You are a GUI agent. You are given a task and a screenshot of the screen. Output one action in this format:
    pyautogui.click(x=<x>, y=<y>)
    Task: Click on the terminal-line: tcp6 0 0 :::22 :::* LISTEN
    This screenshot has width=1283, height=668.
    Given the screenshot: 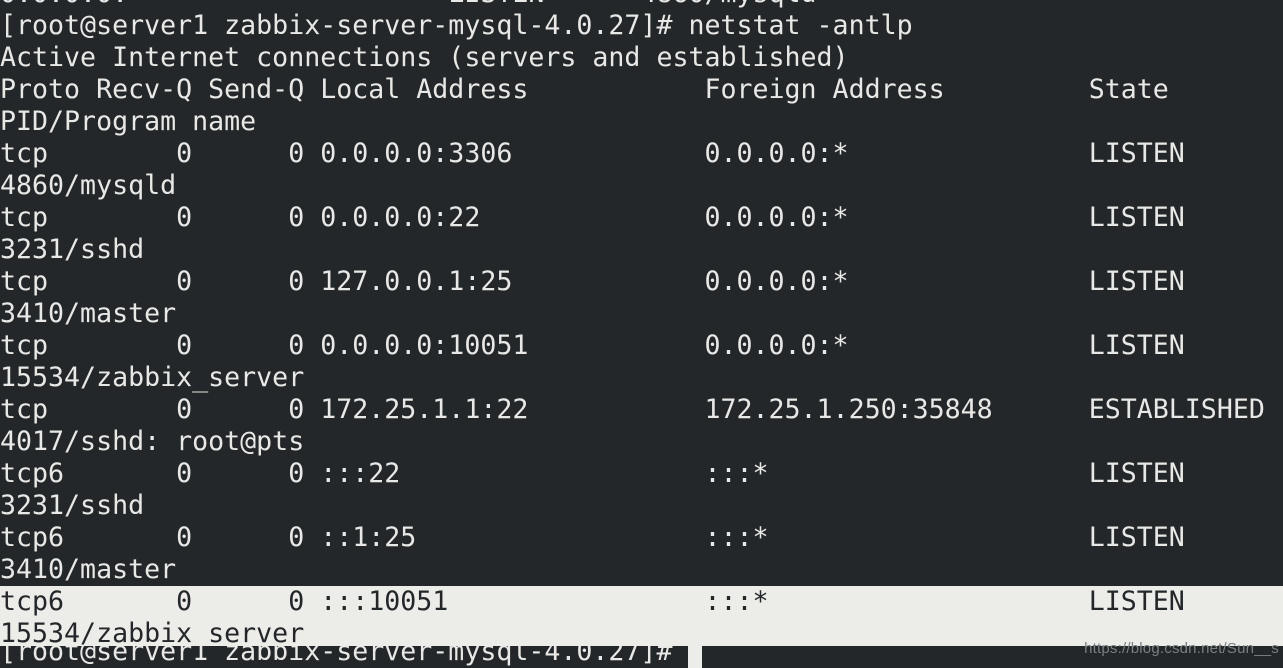 What is the action you would take?
    pyautogui.click(x=592, y=473)
    